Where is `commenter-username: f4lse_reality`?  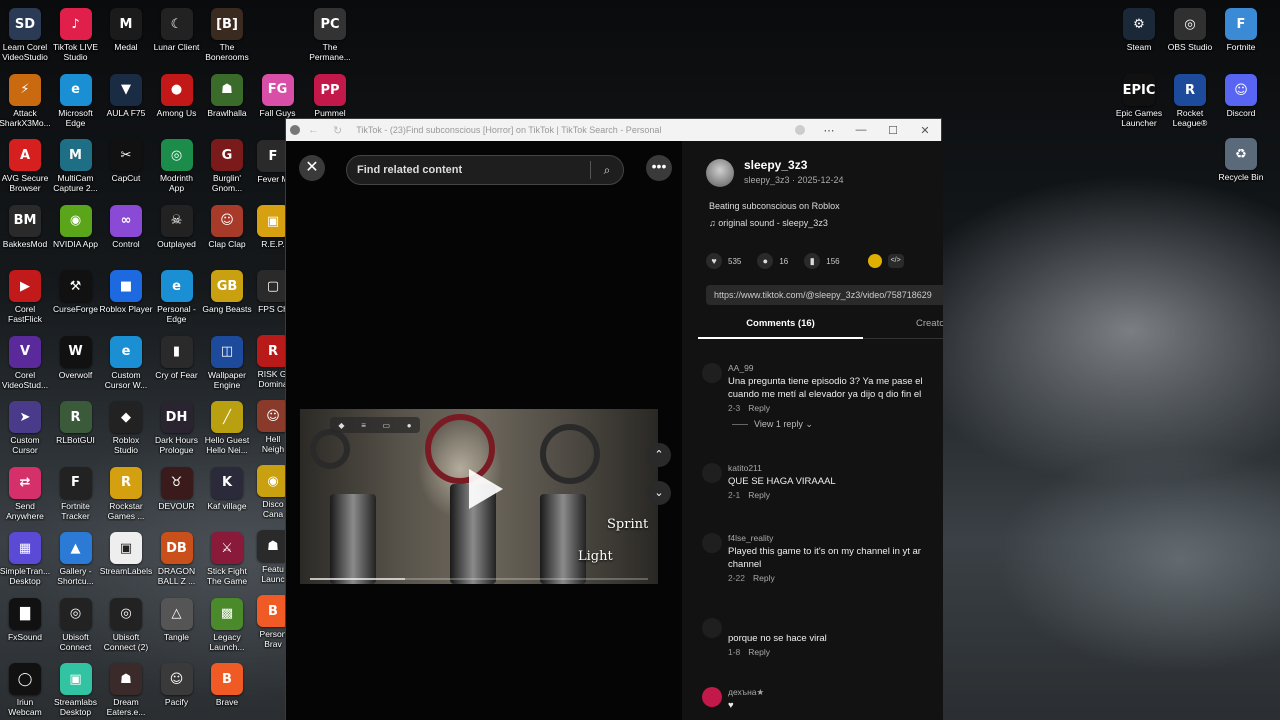 commenter-username: f4lse_reality is located at coordinates (750, 538).